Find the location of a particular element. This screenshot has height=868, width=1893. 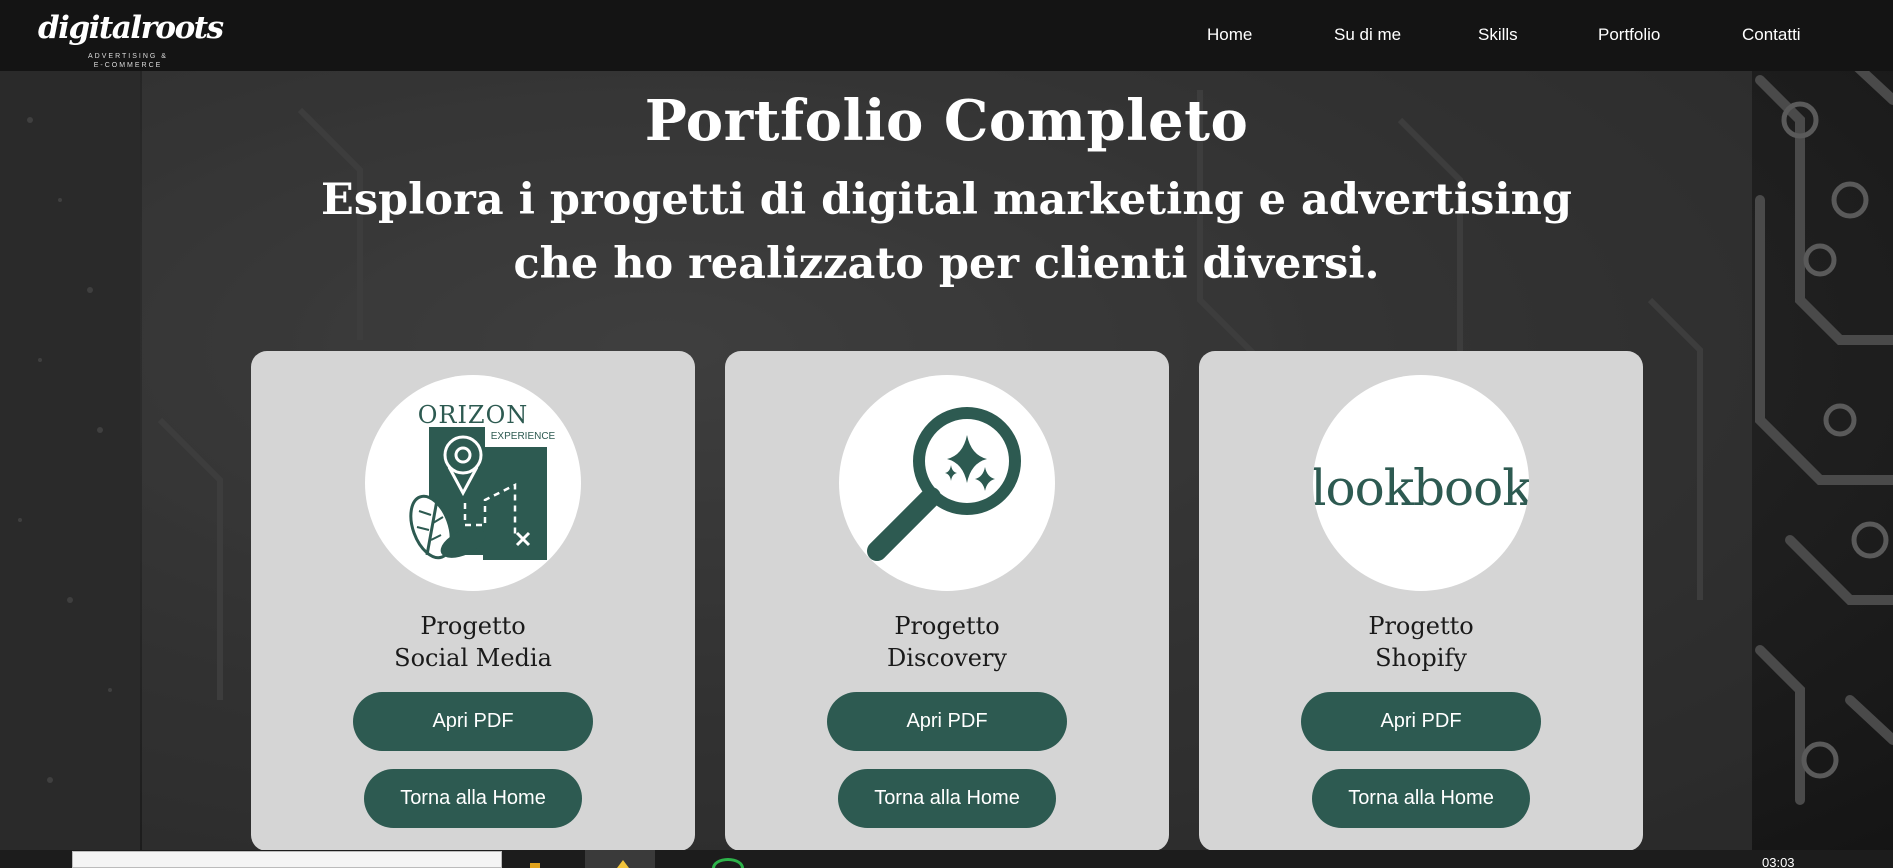

orizon-logo-text: ORIZON is located at coordinates (473, 415).